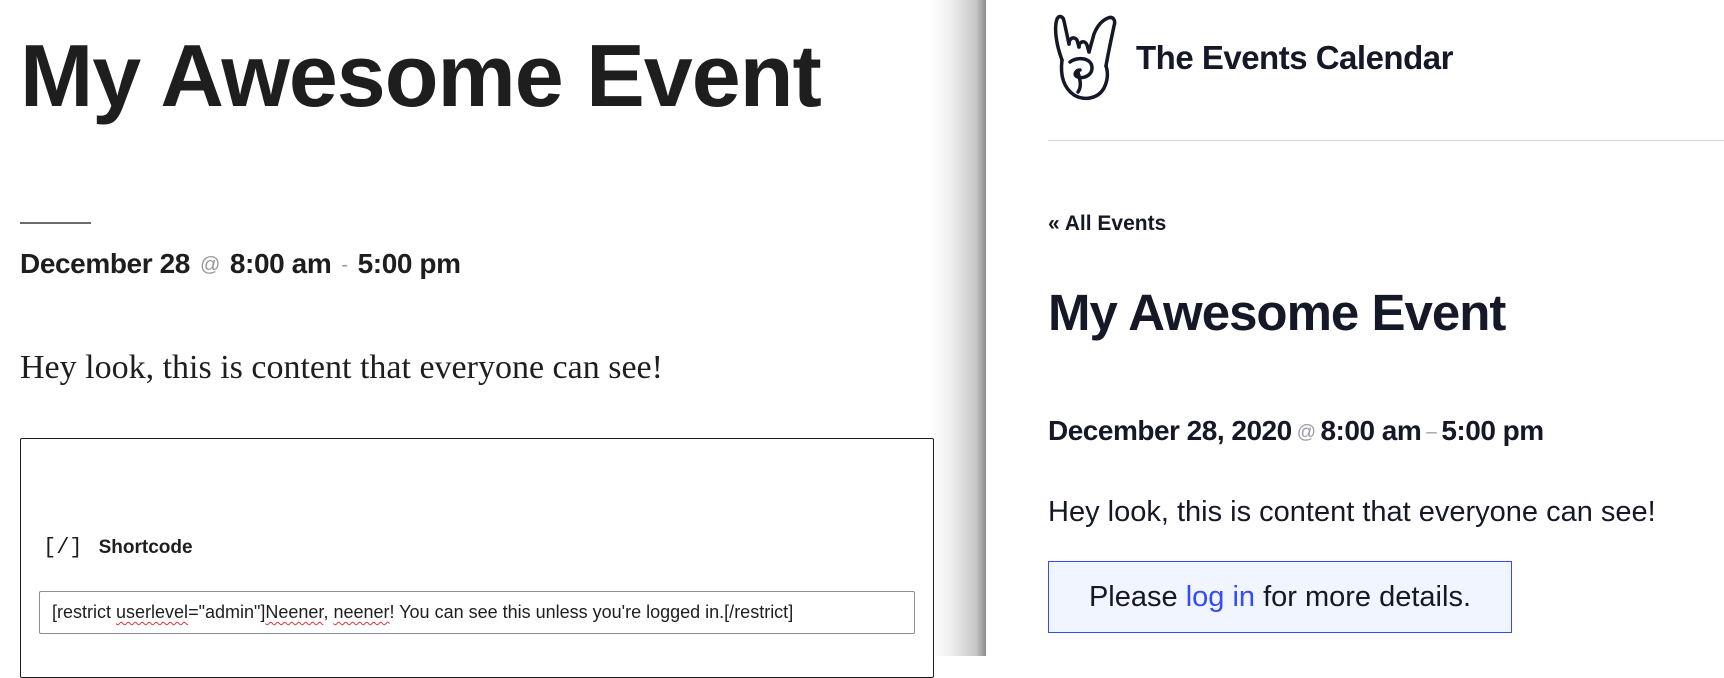  Describe the element at coordinates (1363, 596) in the screenshot. I see `notice-text-after: for more details.` at that location.